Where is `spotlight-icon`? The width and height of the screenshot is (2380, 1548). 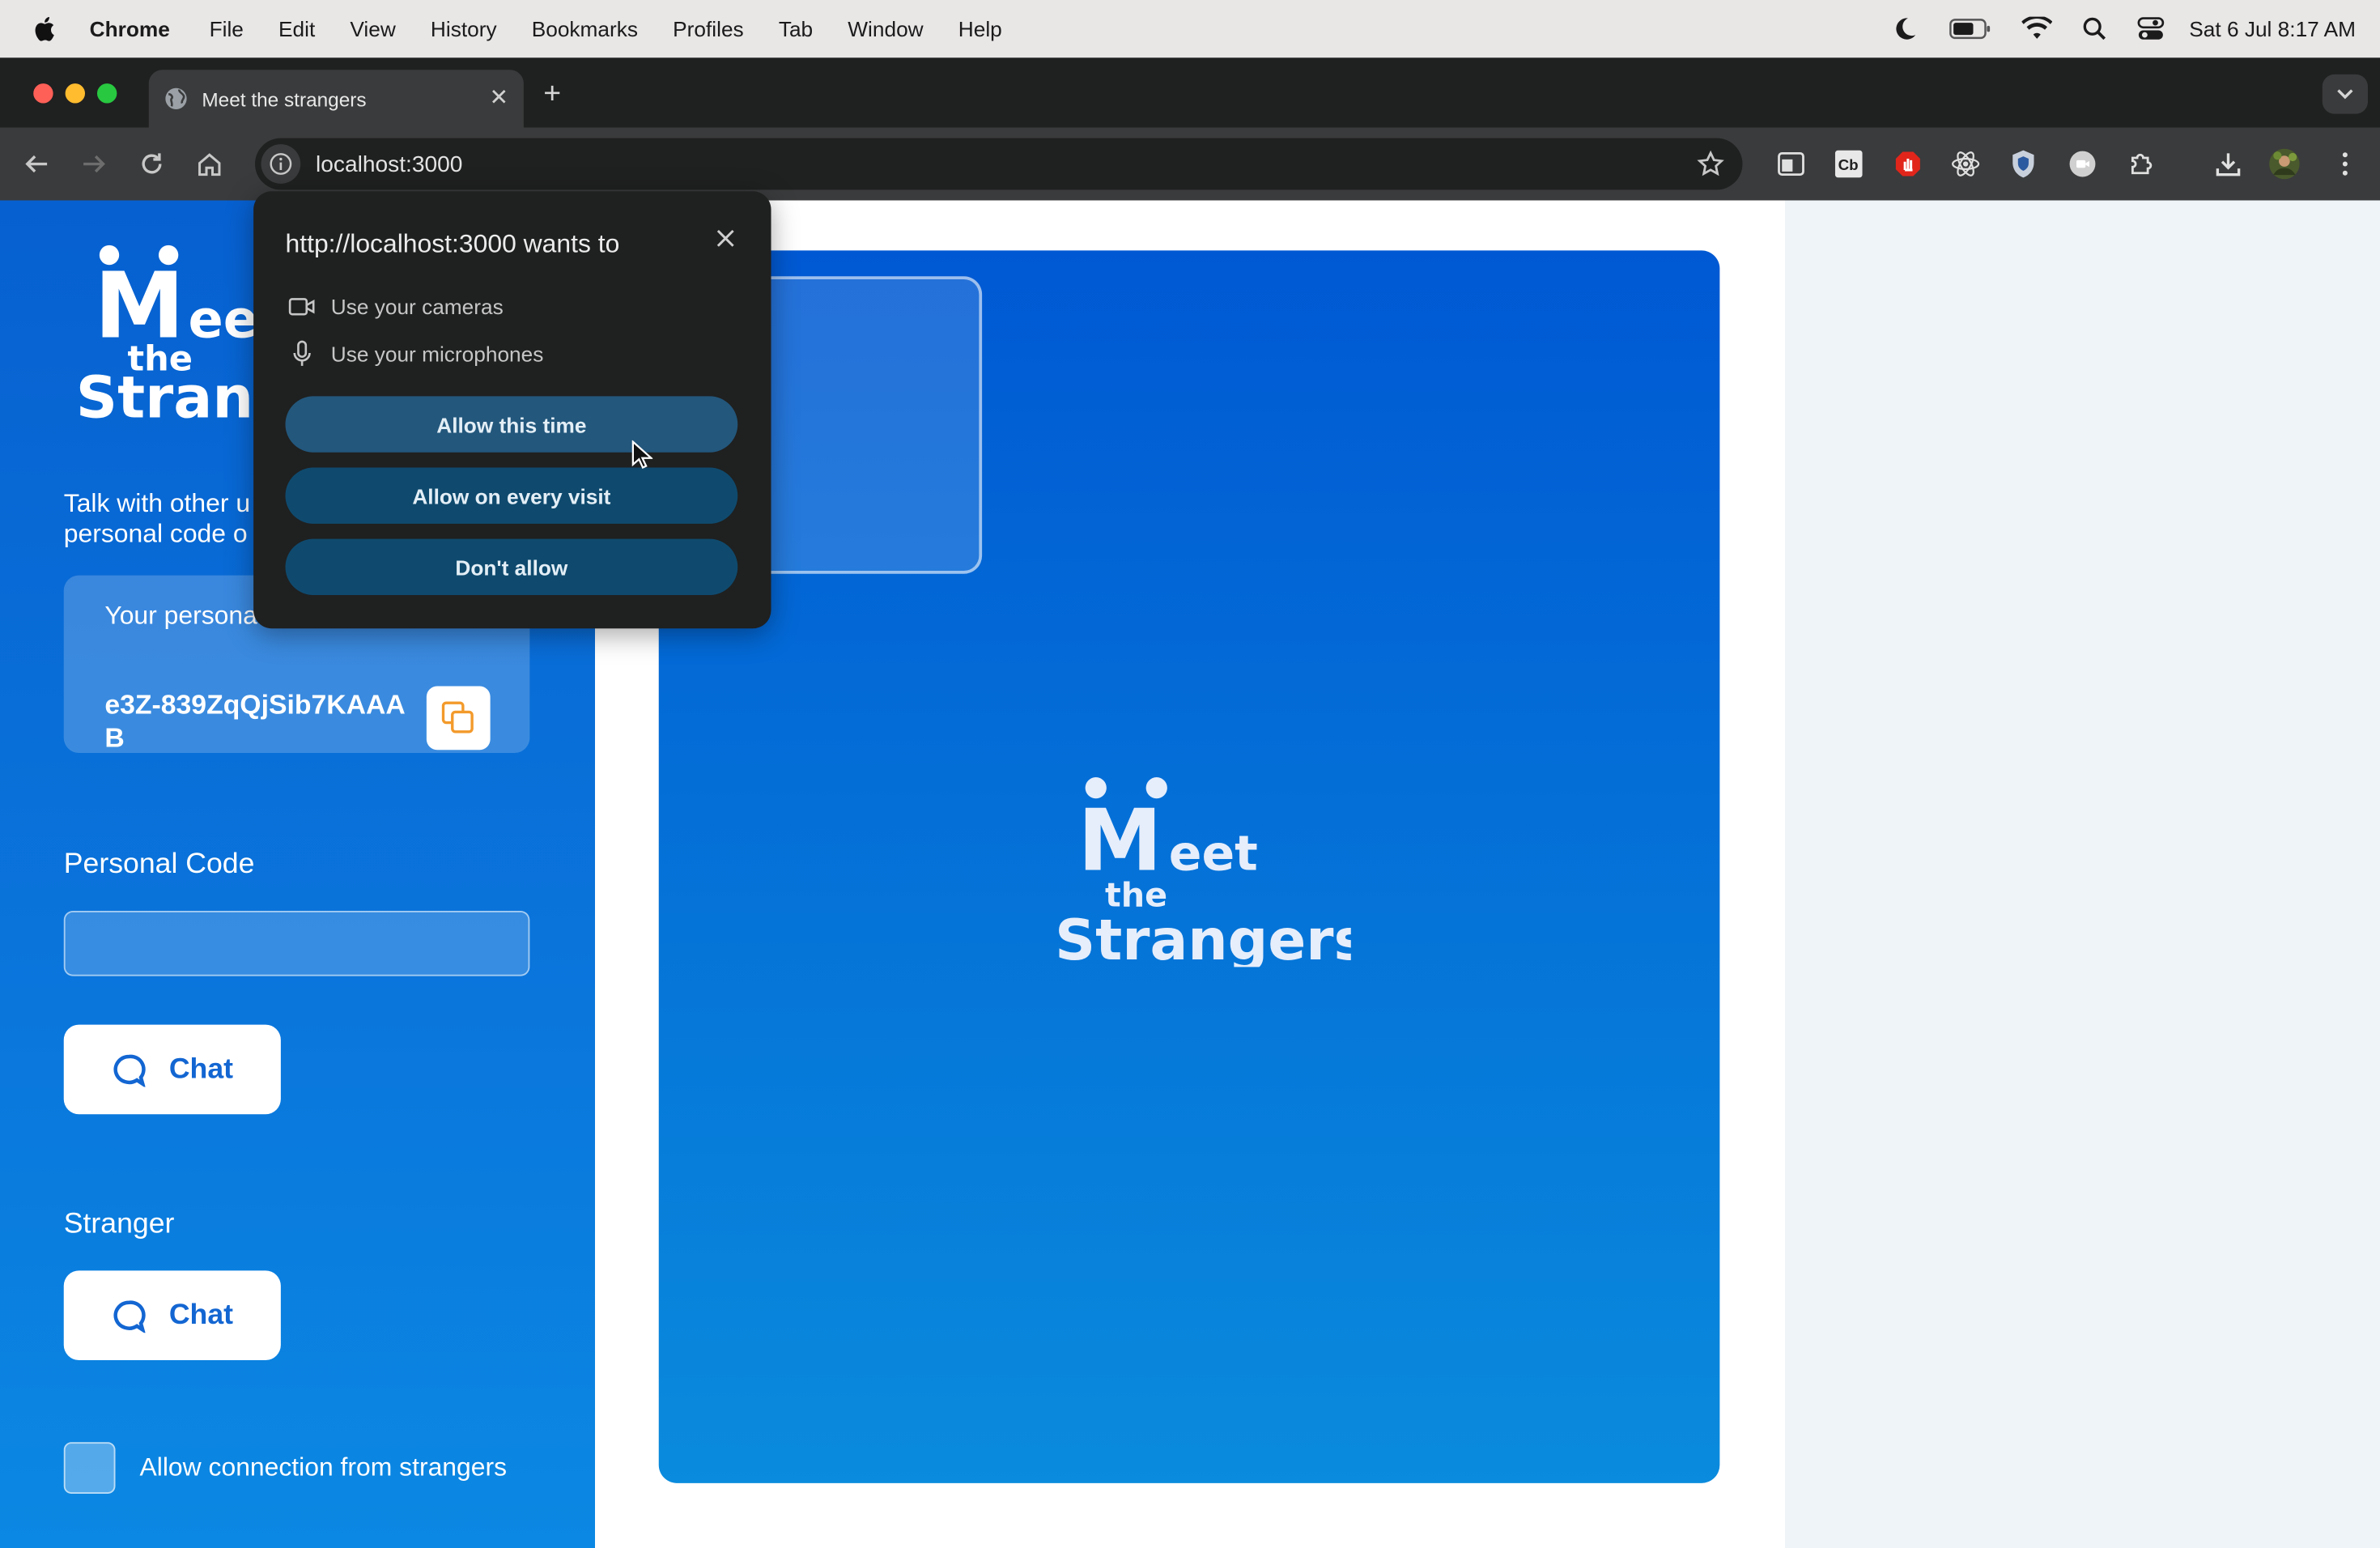 spotlight-icon is located at coordinates (2095, 29).